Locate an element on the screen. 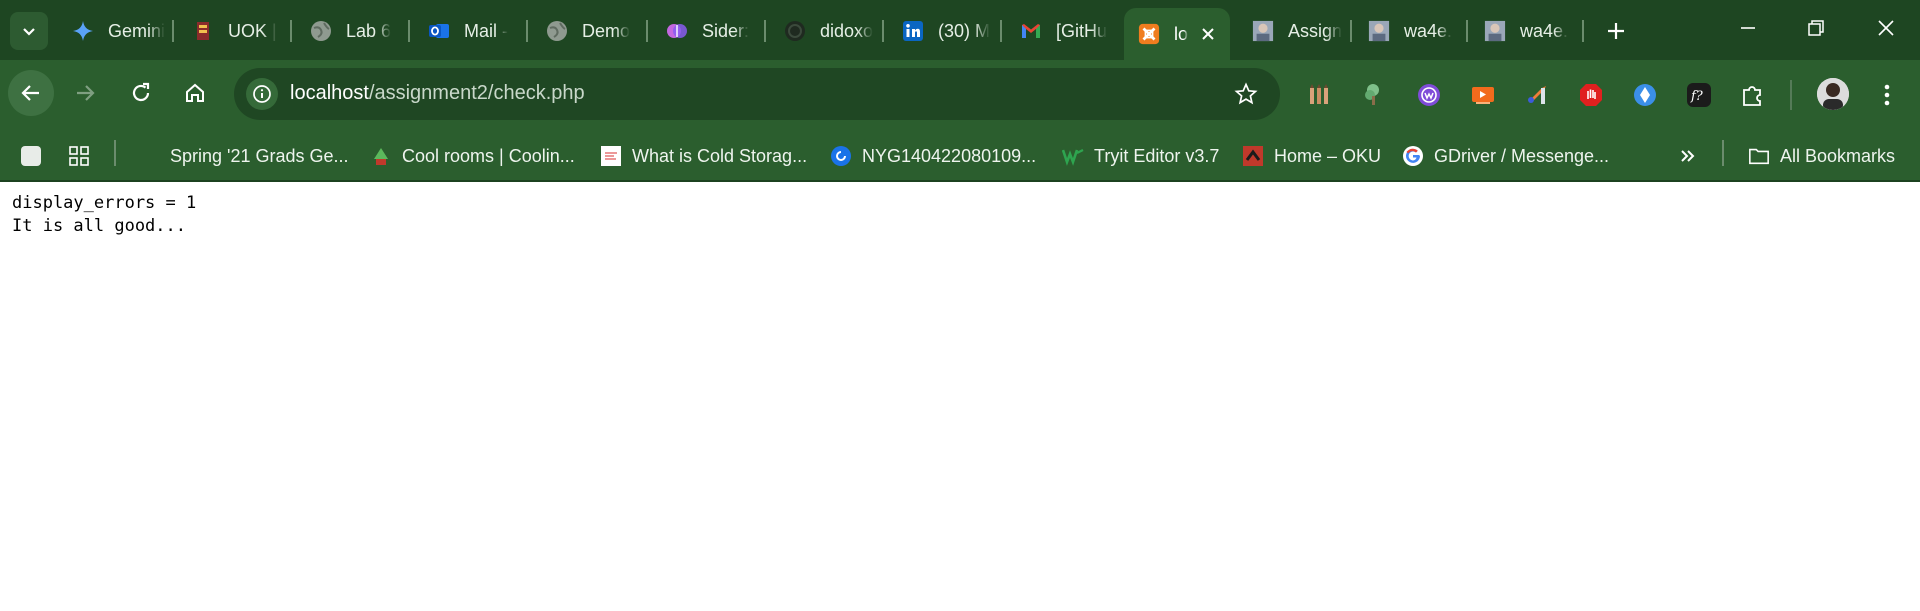  tab-sider: Sider: is located at coordinates (707, 31).